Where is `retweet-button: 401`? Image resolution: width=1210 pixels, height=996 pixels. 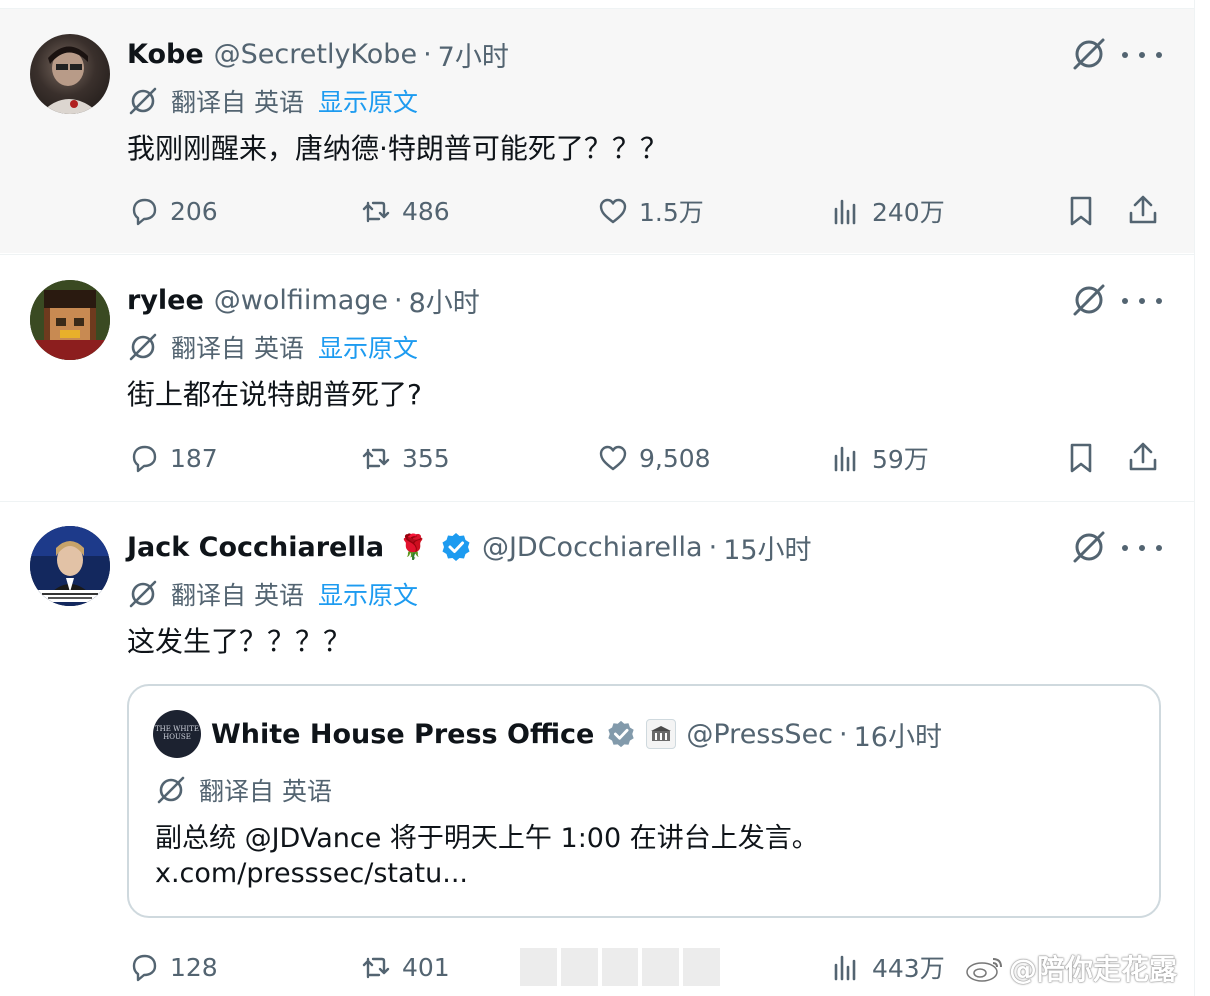
retweet-button: 401 is located at coordinates (405, 967).